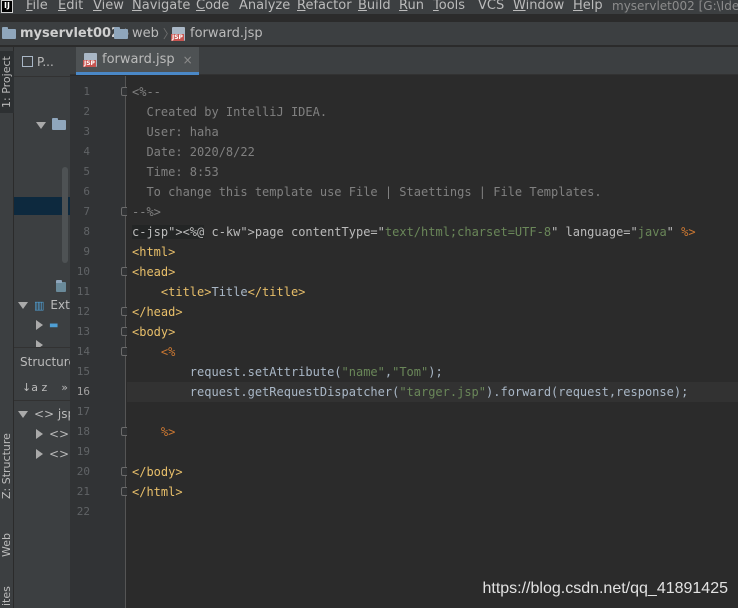 Image resolution: width=738 pixels, height=608 pixels. Describe the element at coordinates (86, 91) in the screenshot. I see `line-number: 1` at that location.